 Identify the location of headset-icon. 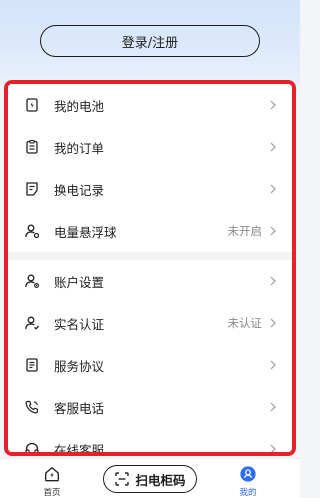
(32, 445).